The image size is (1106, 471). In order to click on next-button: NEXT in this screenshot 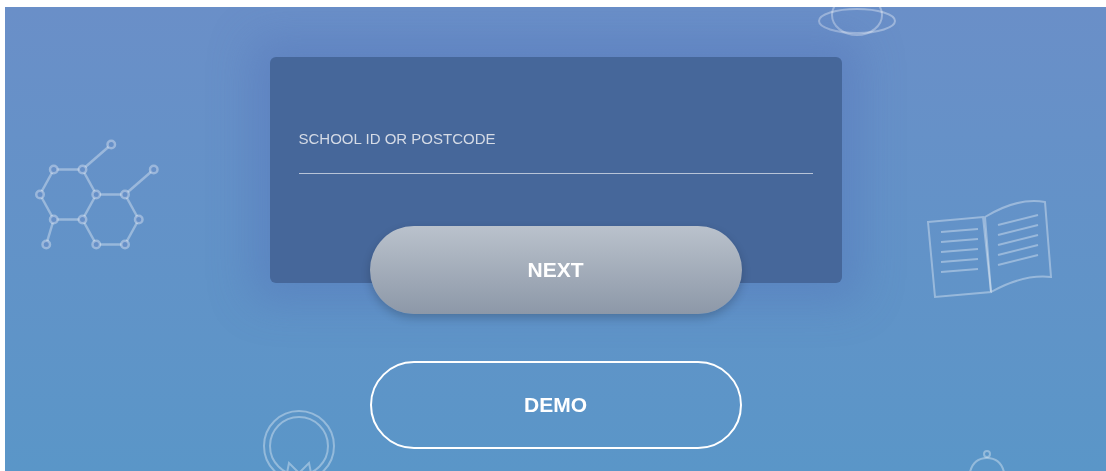, I will do `click(555, 270)`.